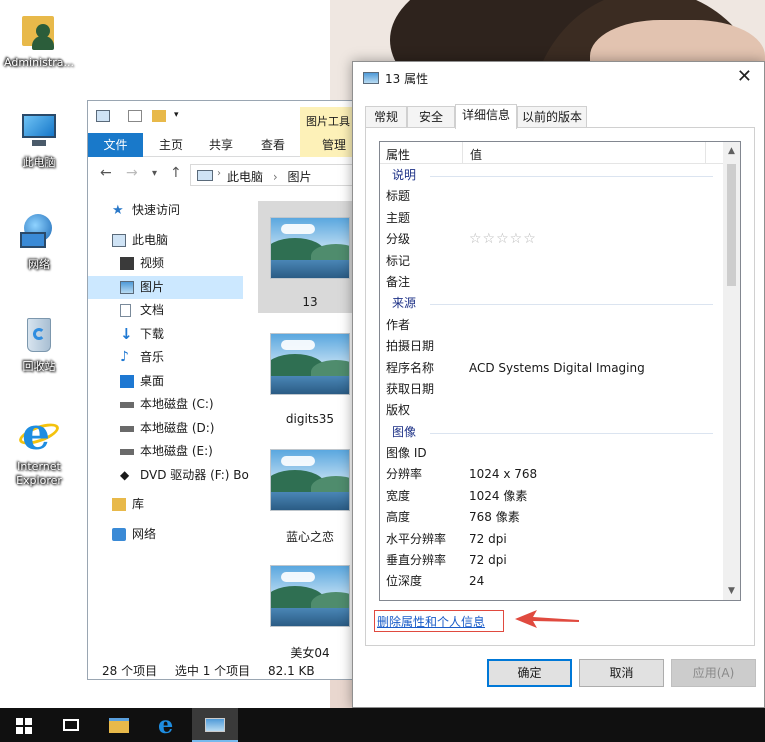 The width and height of the screenshot is (765, 742). Describe the element at coordinates (165, 382) in the screenshot. I see `nav-item-desktop: 桌面` at that location.